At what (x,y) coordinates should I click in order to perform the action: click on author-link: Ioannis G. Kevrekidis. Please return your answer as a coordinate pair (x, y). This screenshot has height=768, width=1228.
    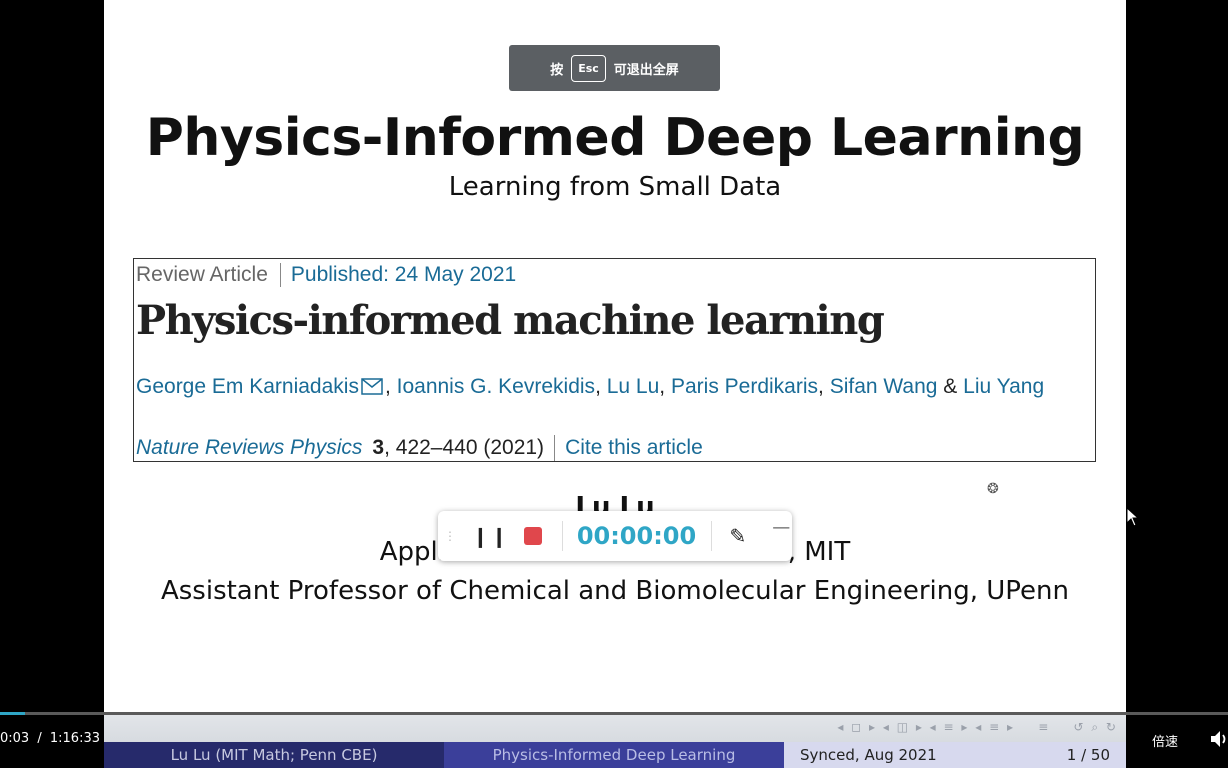
    Looking at the image, I should click on (496, 386).